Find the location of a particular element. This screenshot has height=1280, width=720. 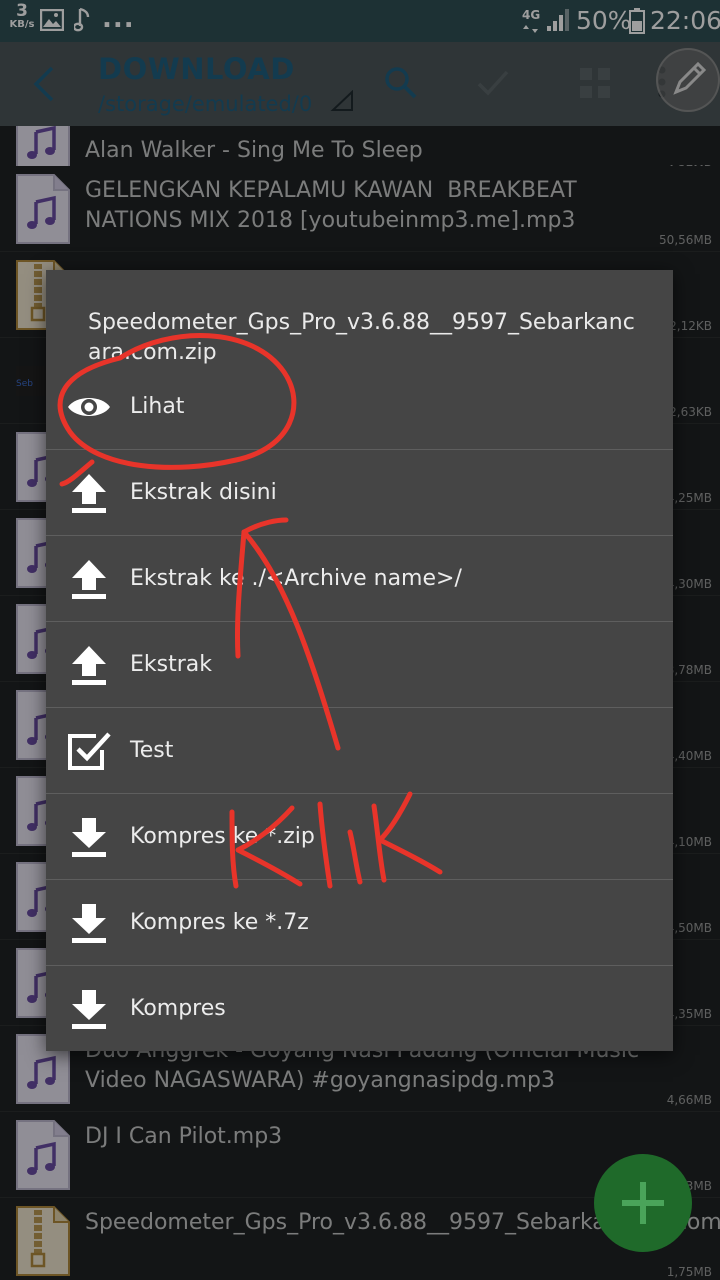

plus-icon is located at coordinates (643, 1203).